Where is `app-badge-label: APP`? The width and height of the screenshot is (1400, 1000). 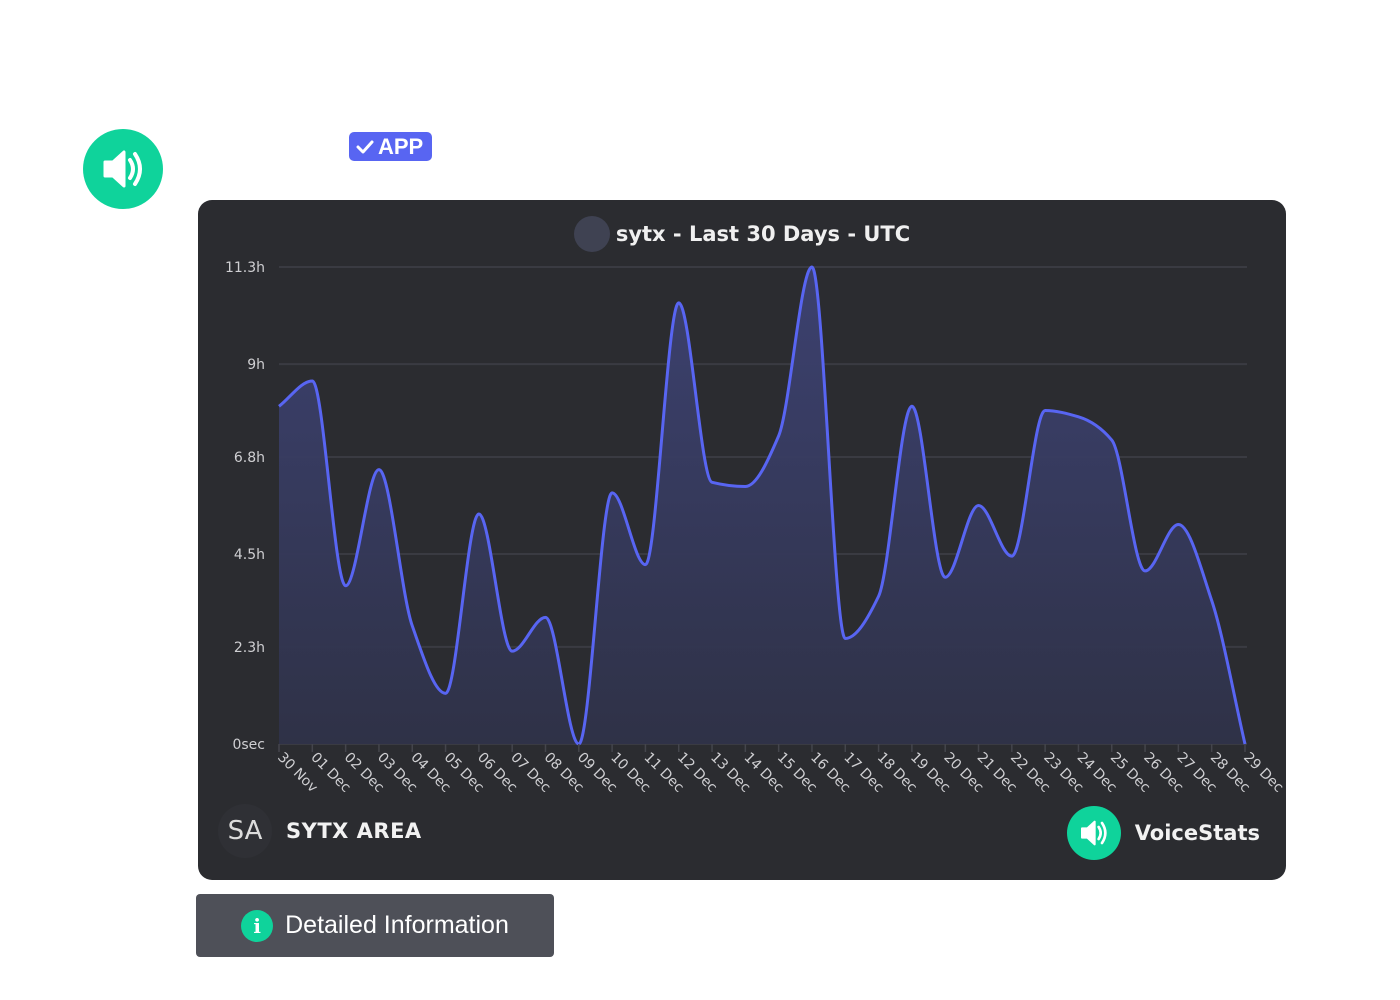
app-badge-label: APP is located at coordinates (401, 146).